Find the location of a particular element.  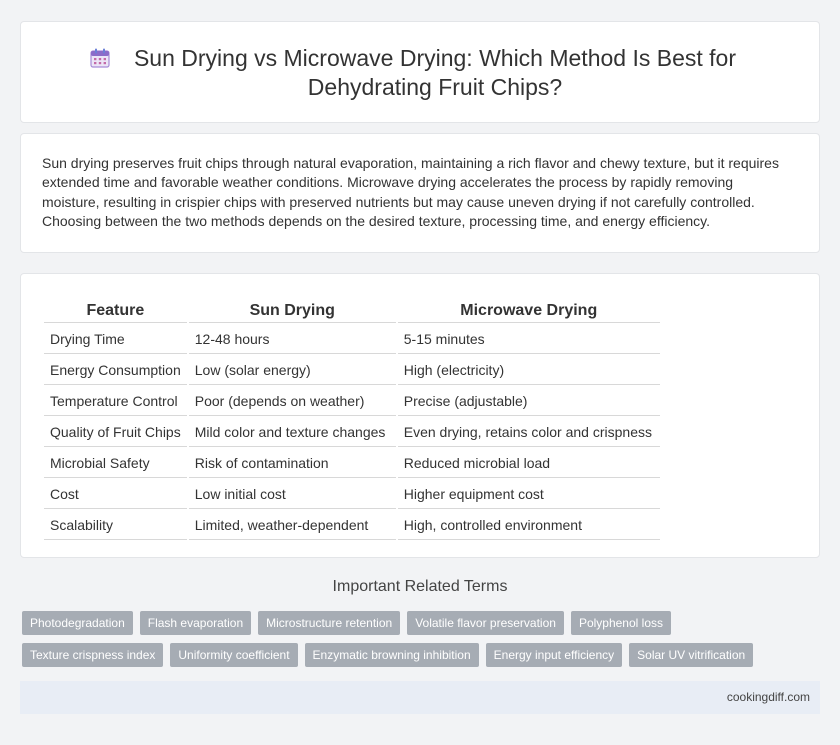

table-cell: Precise (adjustable) is located at coordinates (528, 401).